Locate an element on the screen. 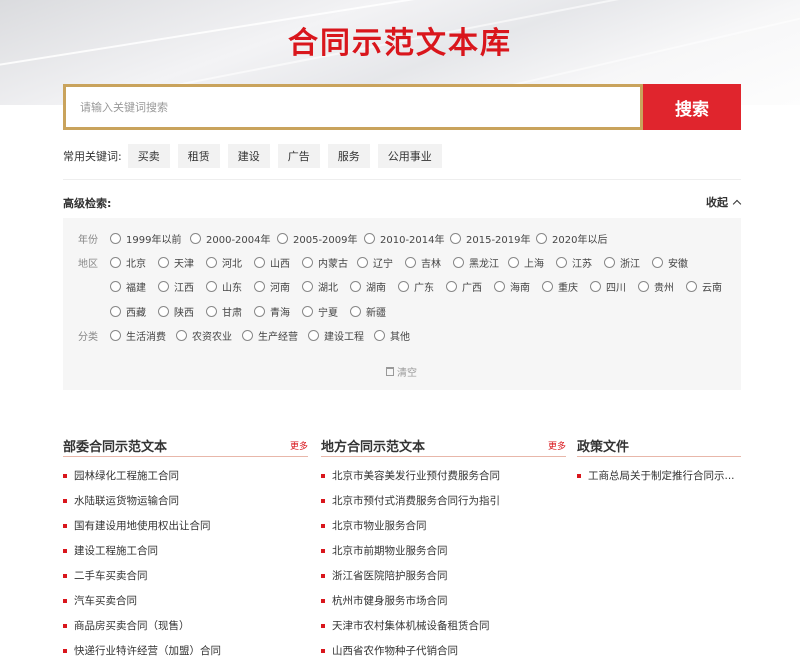 The width and height of the screenshot is (800, 667). region-option: 上海 is located at coordinates (532, 262).